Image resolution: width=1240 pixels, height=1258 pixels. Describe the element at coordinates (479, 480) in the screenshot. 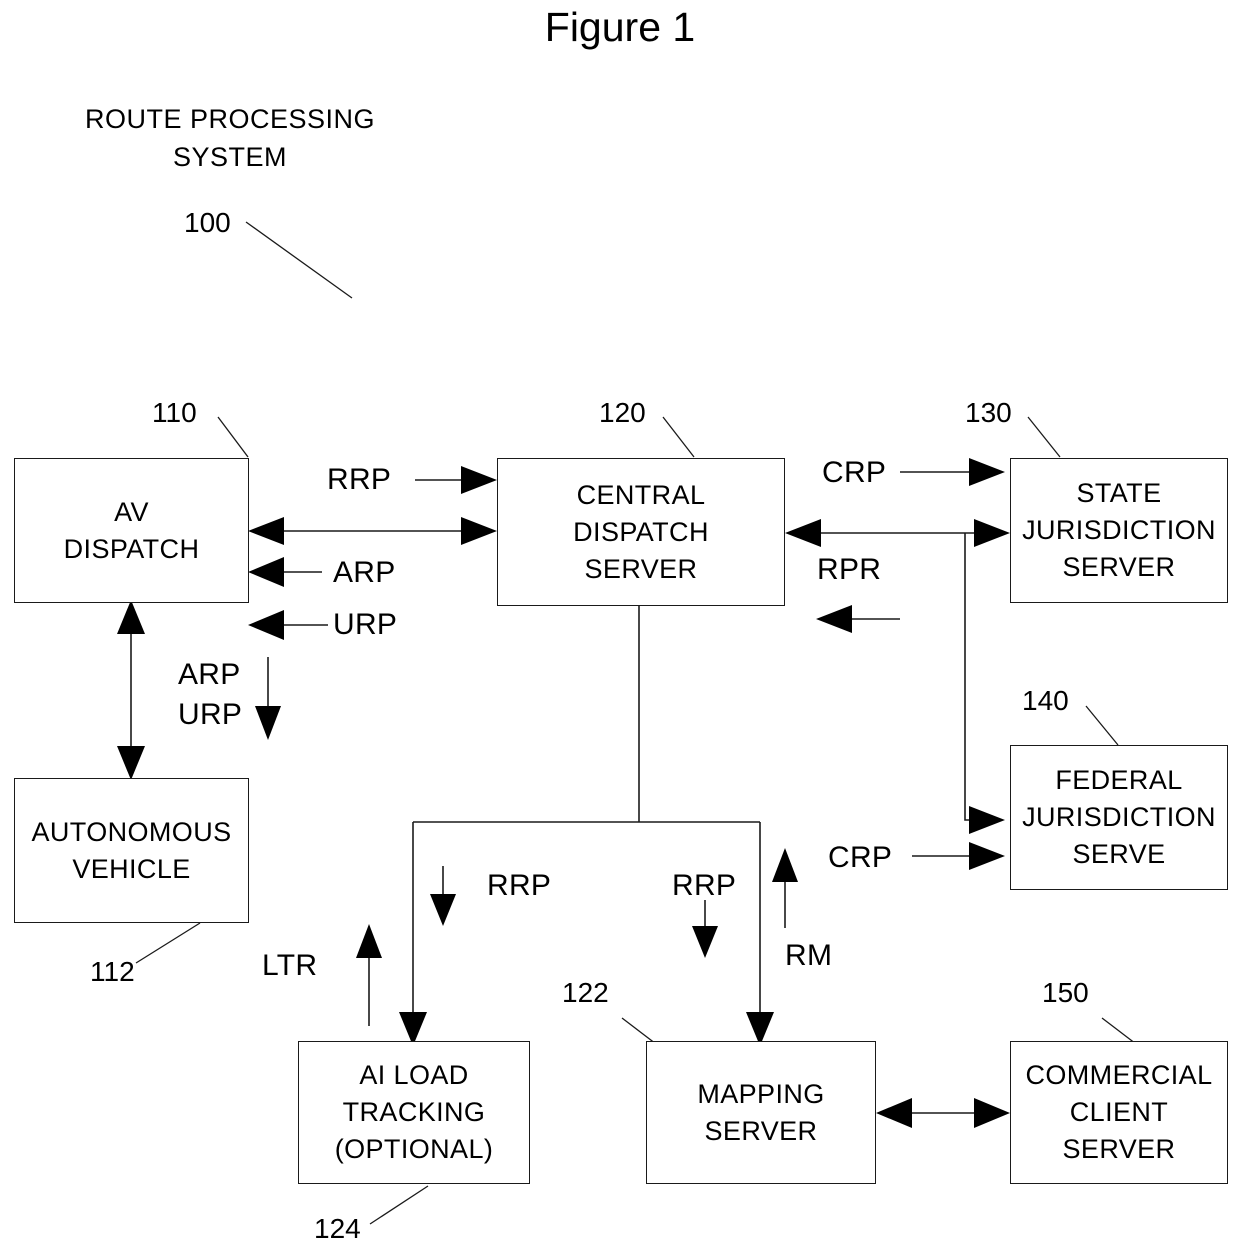

I see `arrowhead-rrp-to-cds` at that location.